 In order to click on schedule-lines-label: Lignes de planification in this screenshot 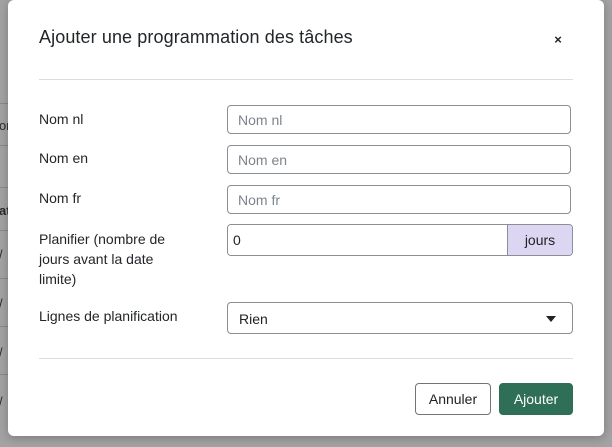, I will do `click(108, 316)`.